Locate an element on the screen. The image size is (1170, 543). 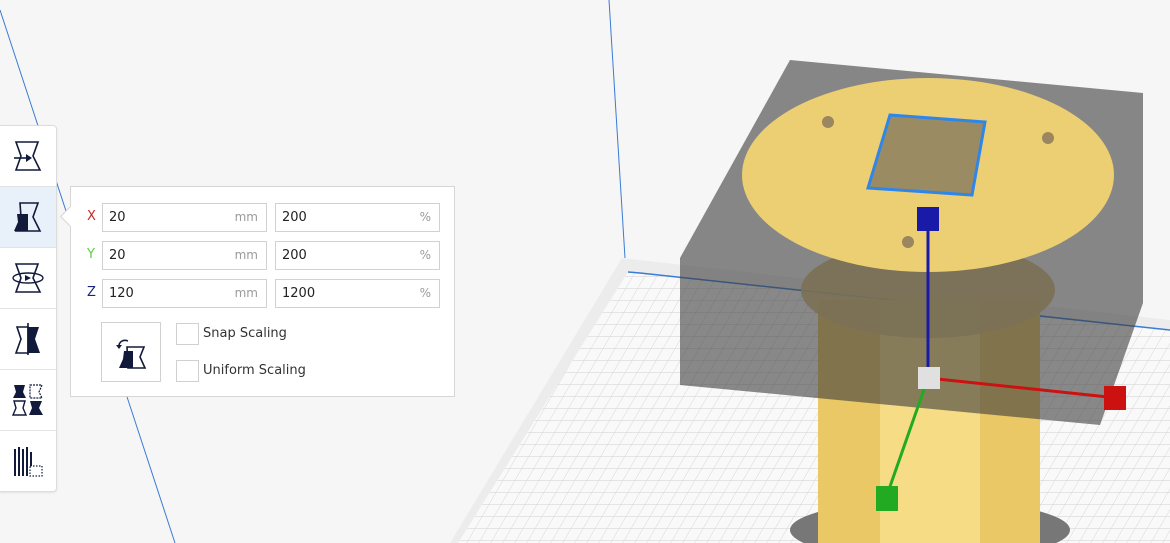
scale-row-z: Z 120 mm 1200% is located at coordinates (262, 293).